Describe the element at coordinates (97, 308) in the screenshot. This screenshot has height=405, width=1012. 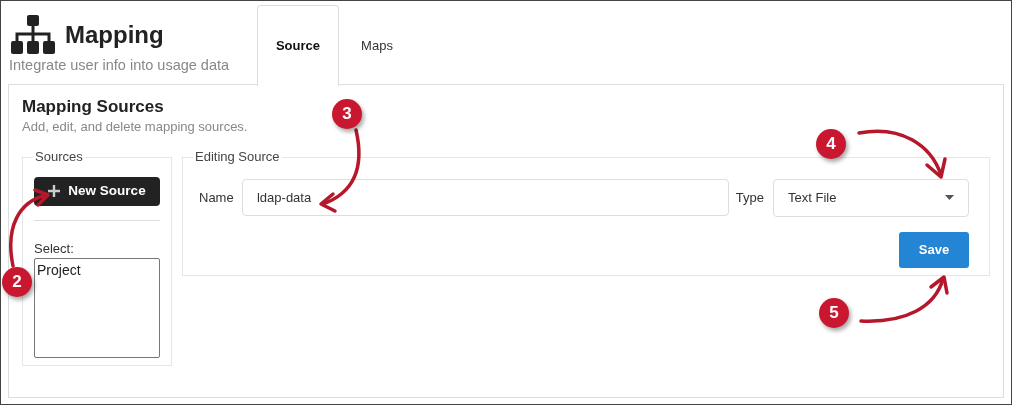
I see `source-listbox: Project` at that location.